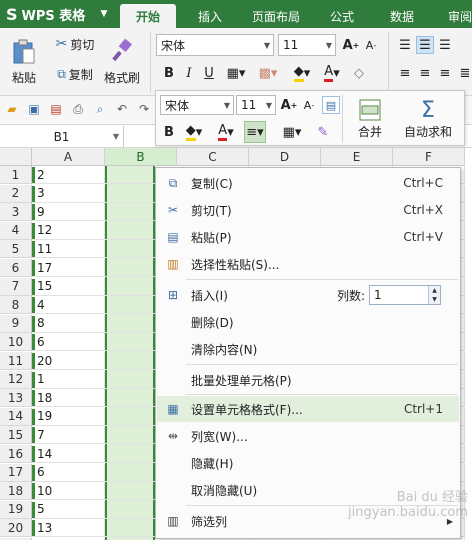  Describe the element at coordinates (434, 299) in the screenshot. I see `stepper-down-icon: ▼` at that location.